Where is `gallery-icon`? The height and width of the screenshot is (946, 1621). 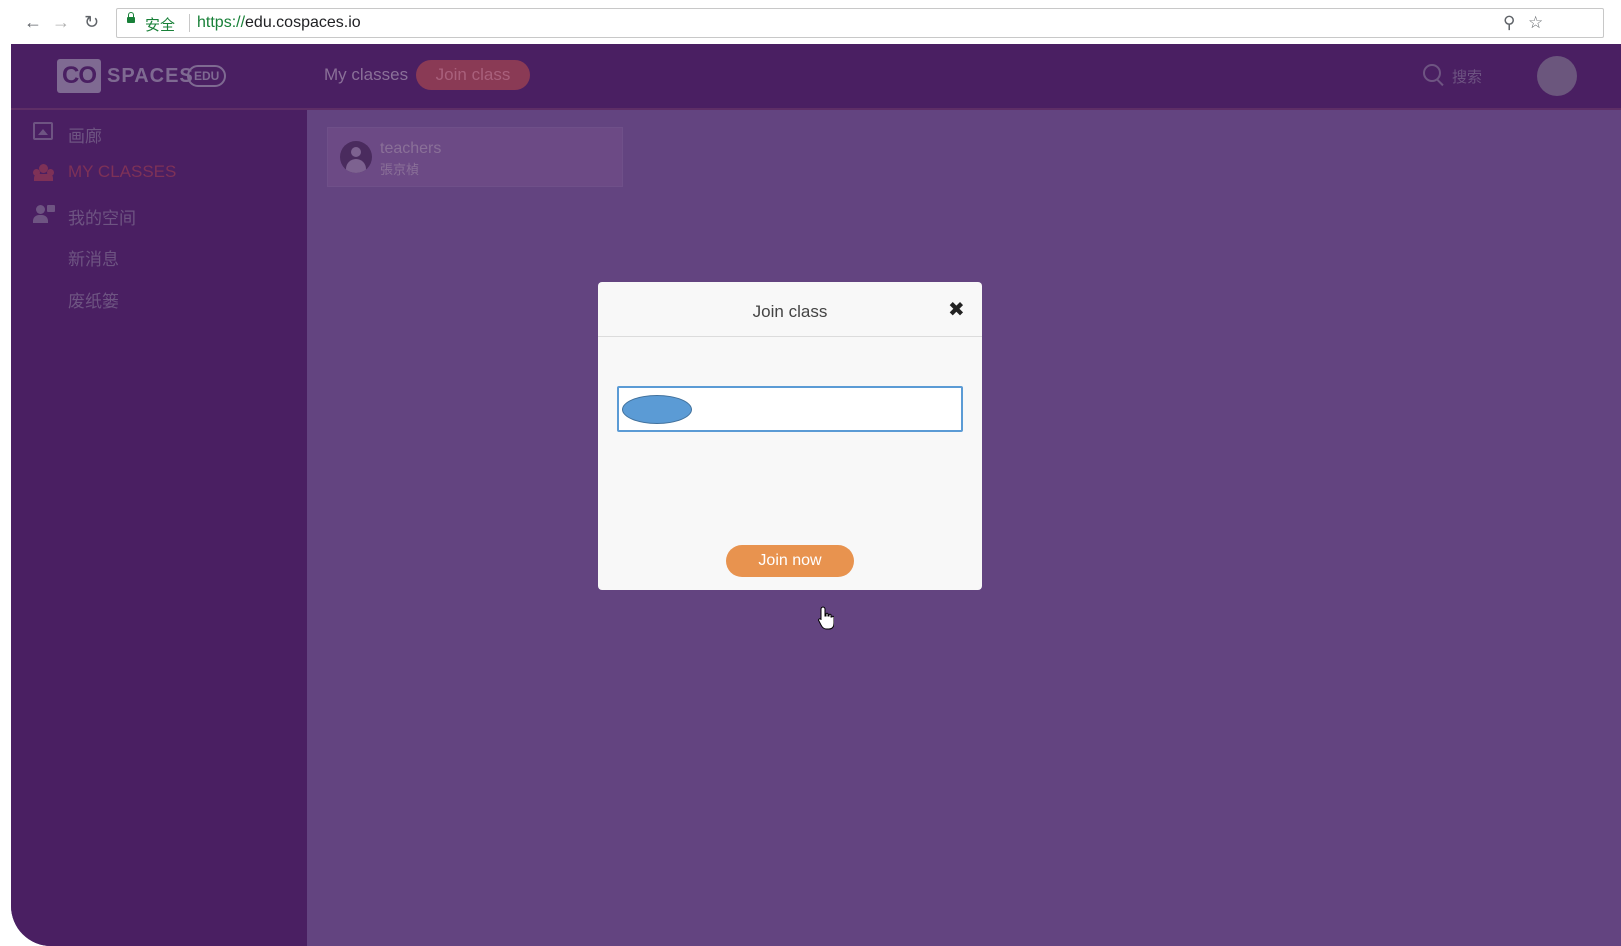 gallery-icon is located at coordinates (43, 131).